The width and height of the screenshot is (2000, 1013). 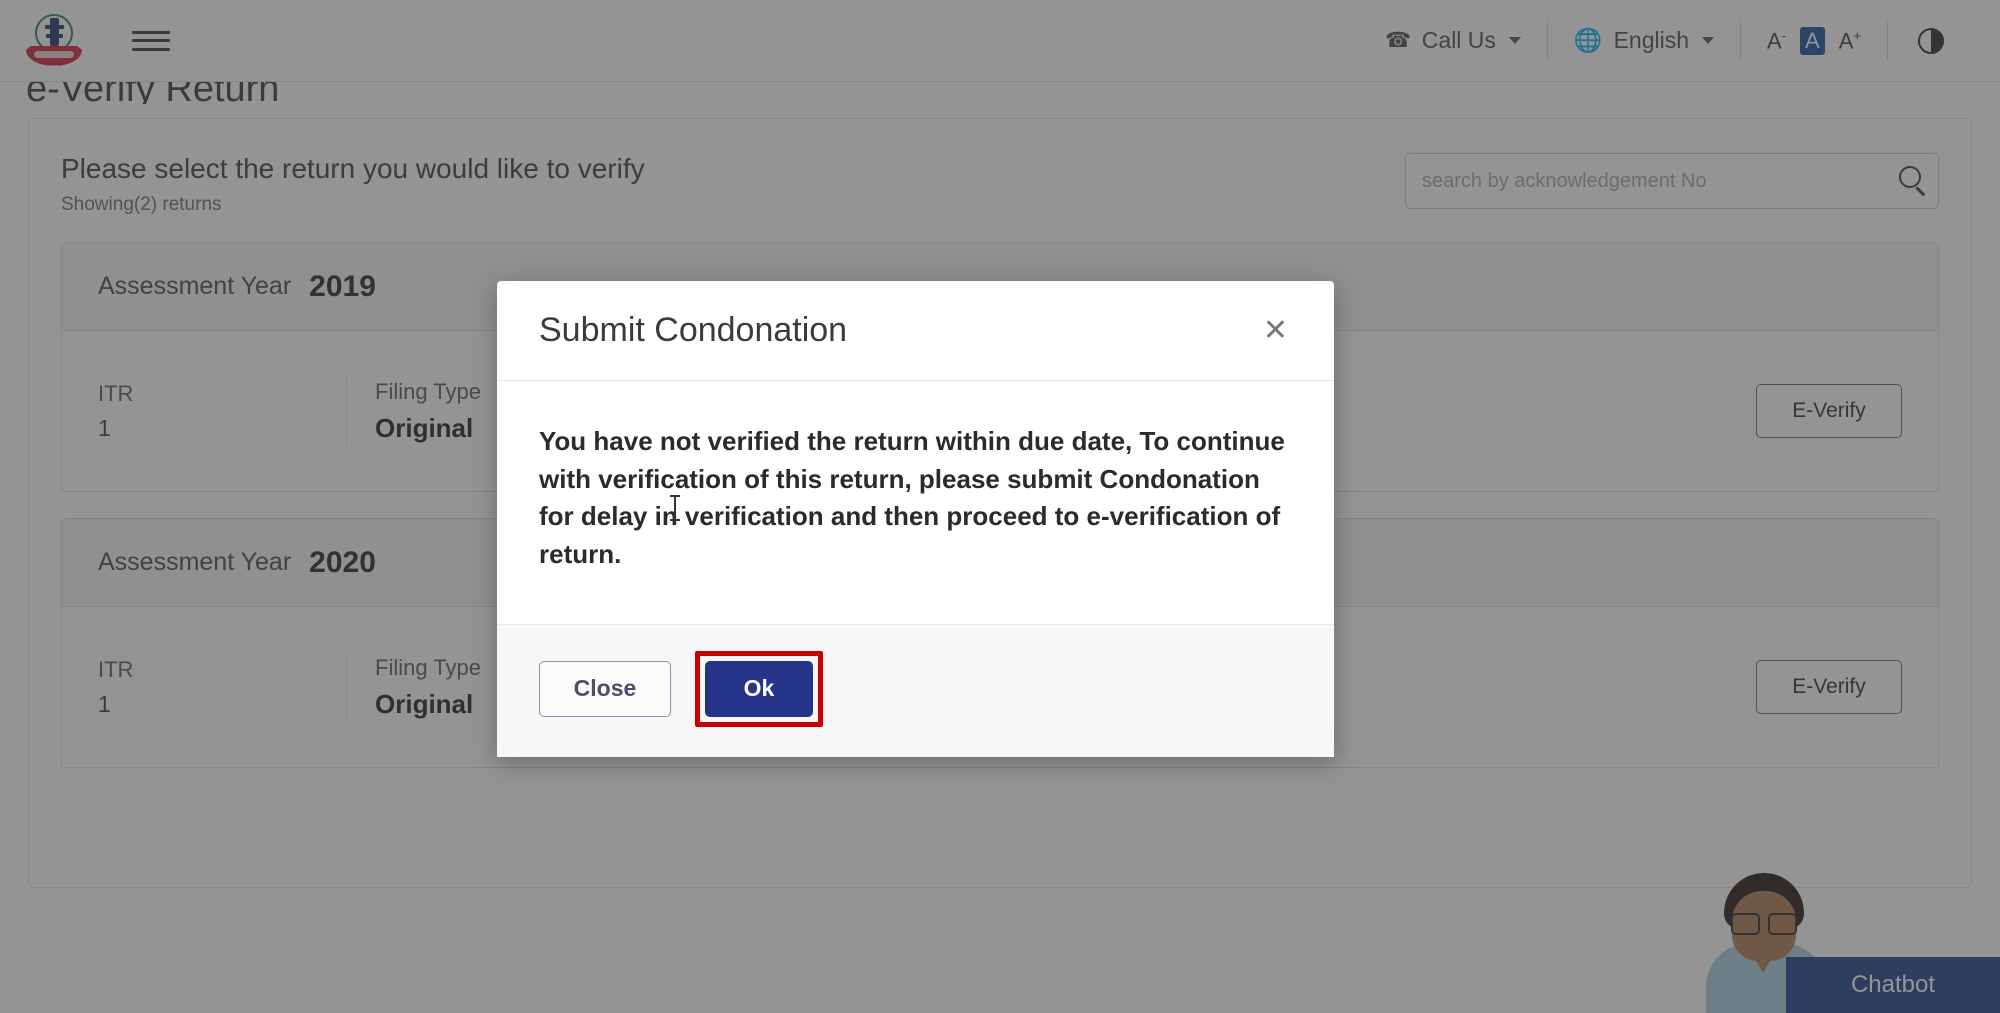 What do you see at coordinates (675, 508) in the screenshot?
I see `text-cursor-icon` at bounding box center [675, 508].